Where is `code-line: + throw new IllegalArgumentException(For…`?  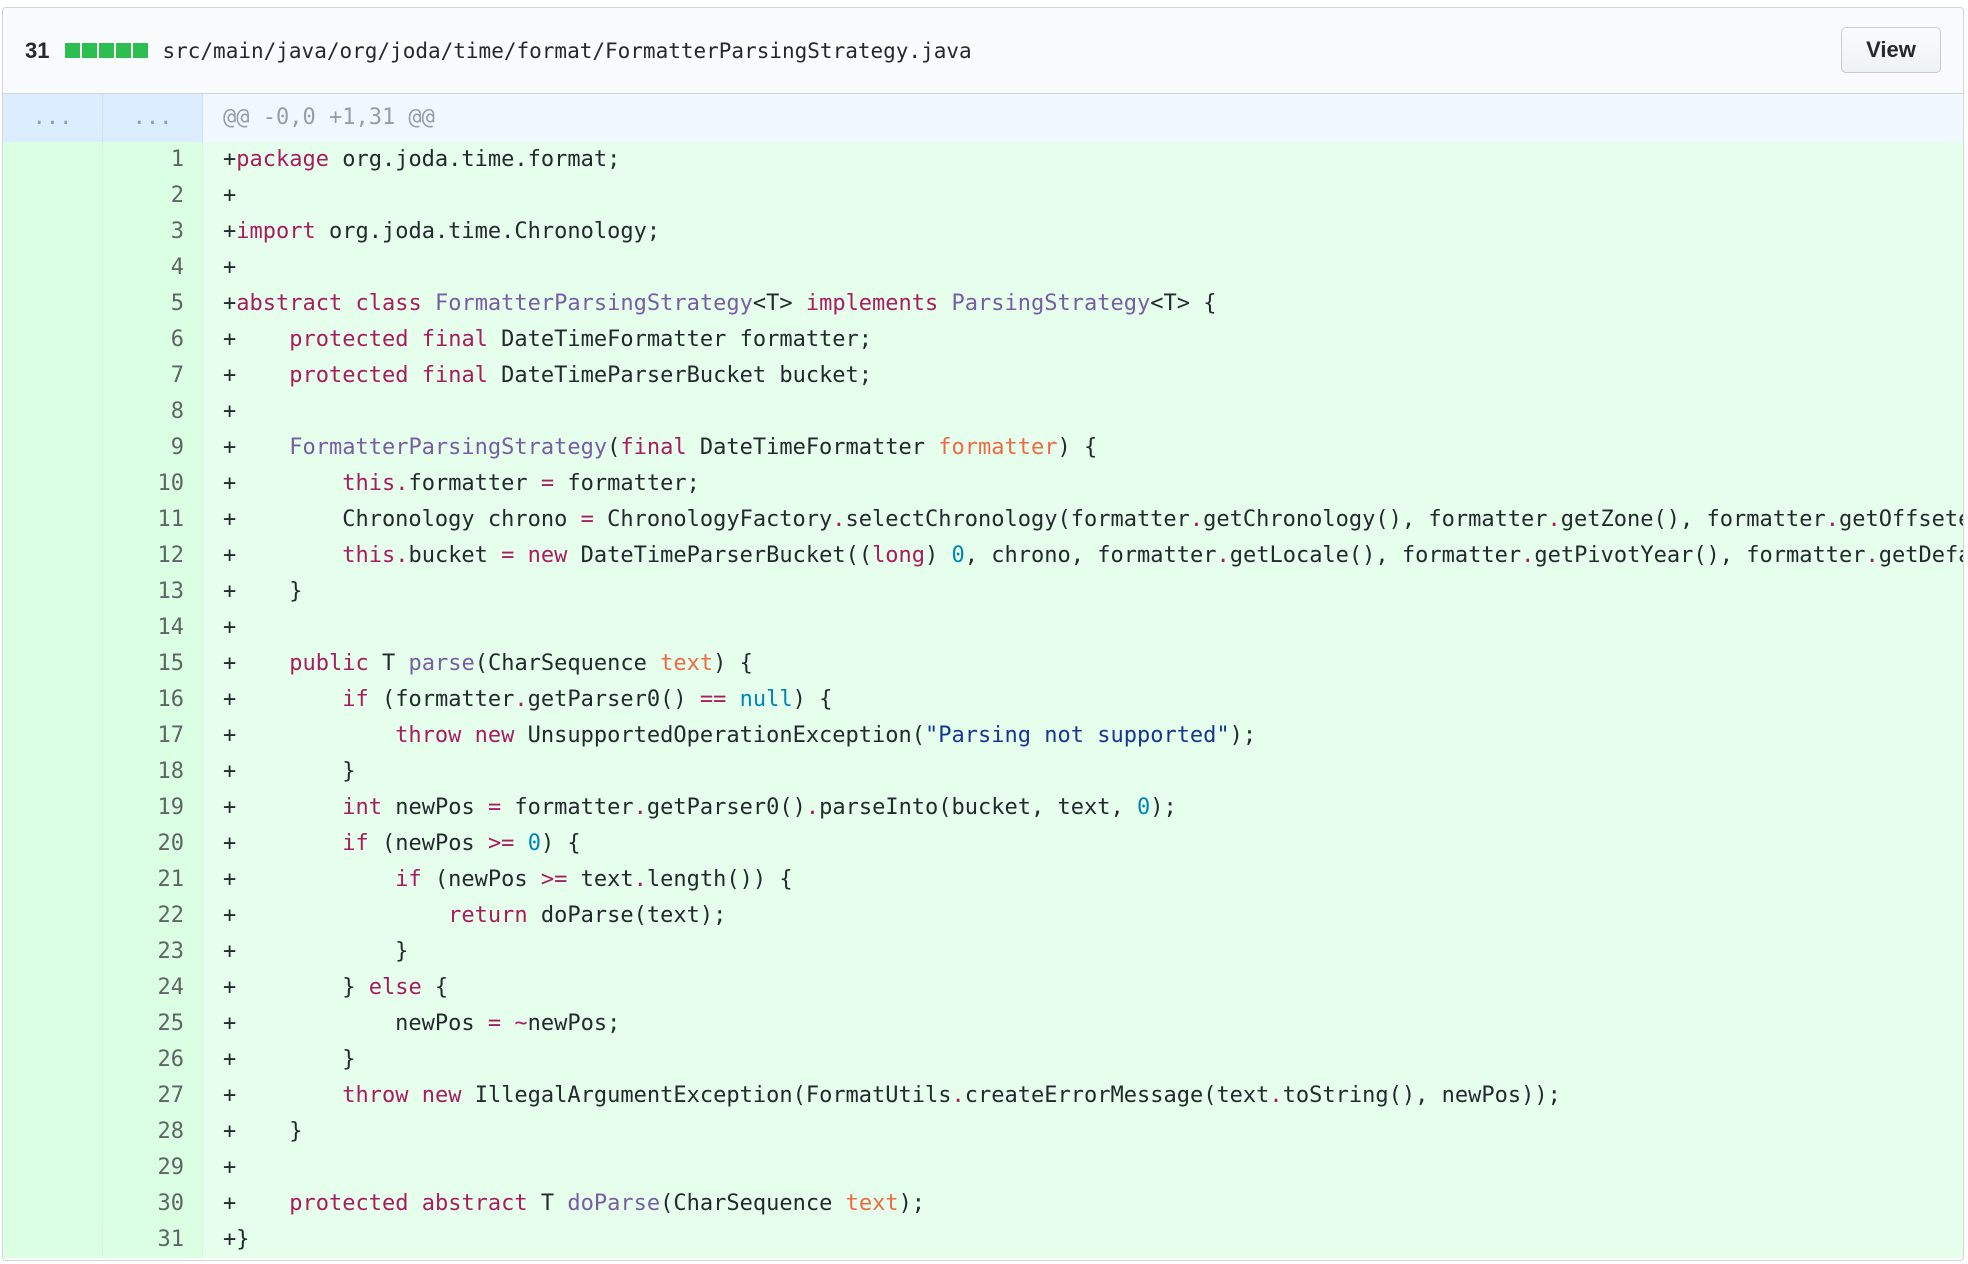 code-line: + throw new IllegalArgumentException(For… is located at coordinates (1083, 1096).